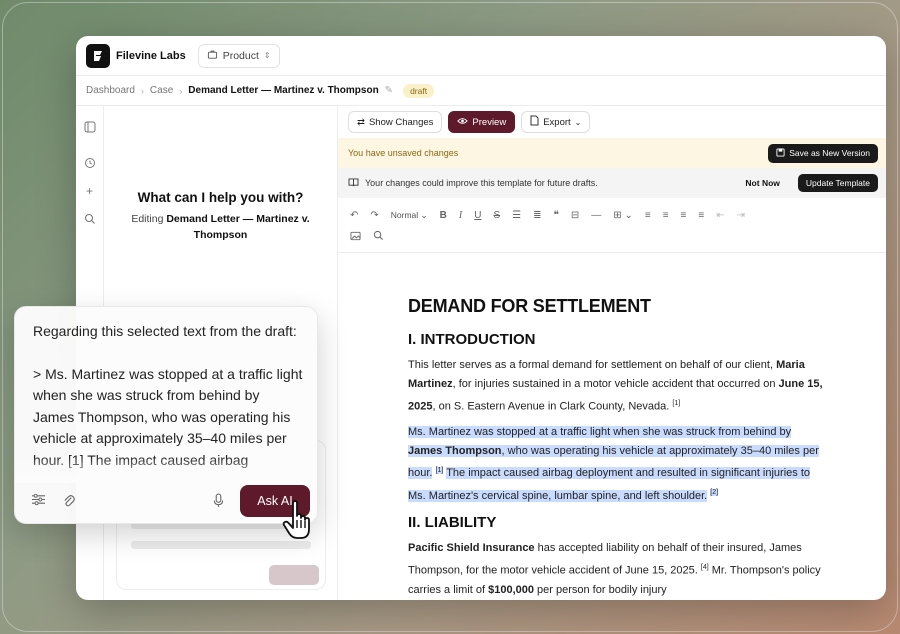 The height and width of the screenshot is (634, 900). What do you see at coordinates (829, 153) in the screenshot?
I see `save-new-version-label: Save as New Version` at bounding box center [829, 153].